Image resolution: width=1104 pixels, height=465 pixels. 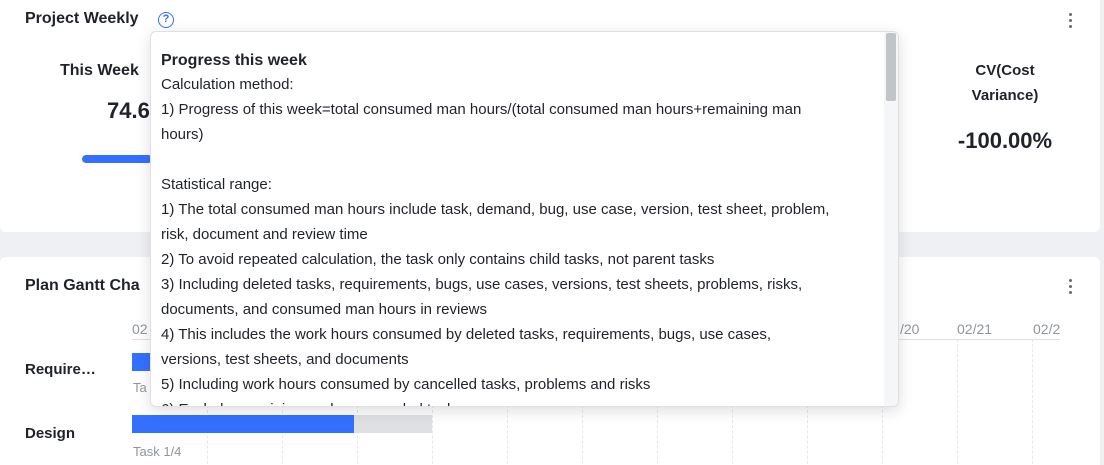 I want to click on cv-label: CV(Cost Variance), so click(x=1005, y=83).